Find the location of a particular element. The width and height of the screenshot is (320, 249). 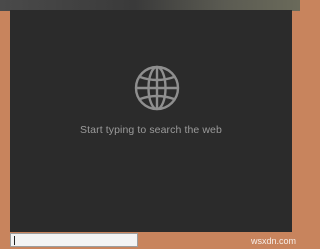

globe-icon is located at coordinates (157, 88).